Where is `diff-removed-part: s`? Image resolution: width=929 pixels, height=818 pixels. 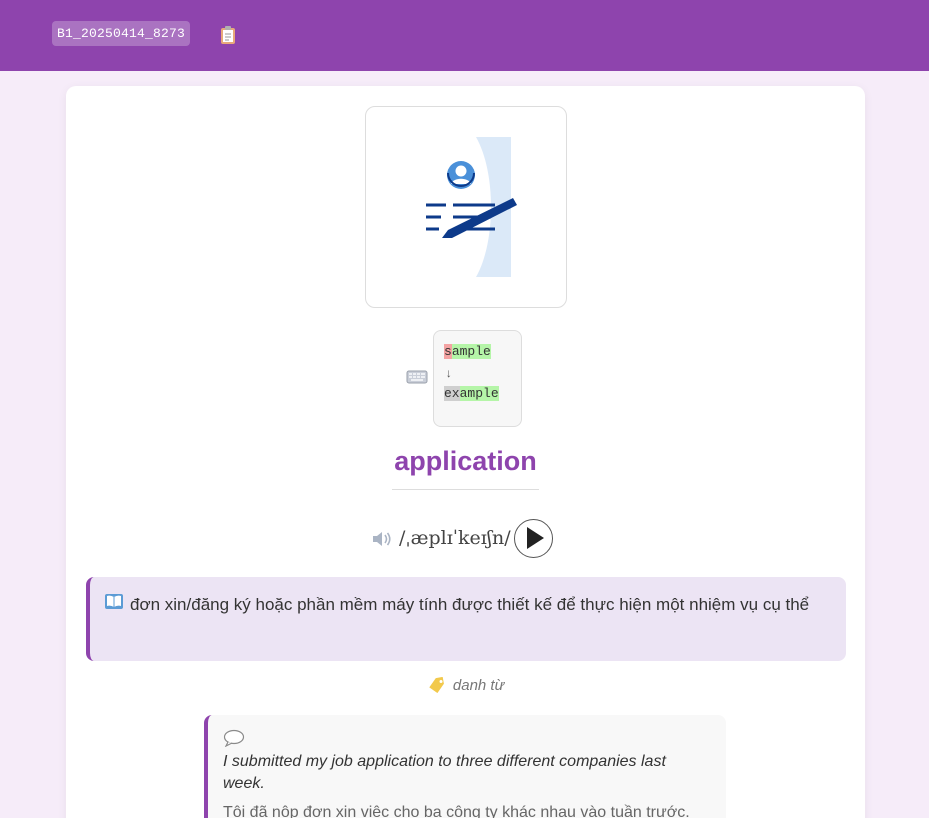 diff-removed-part: s is located at coordinates (448, 351).